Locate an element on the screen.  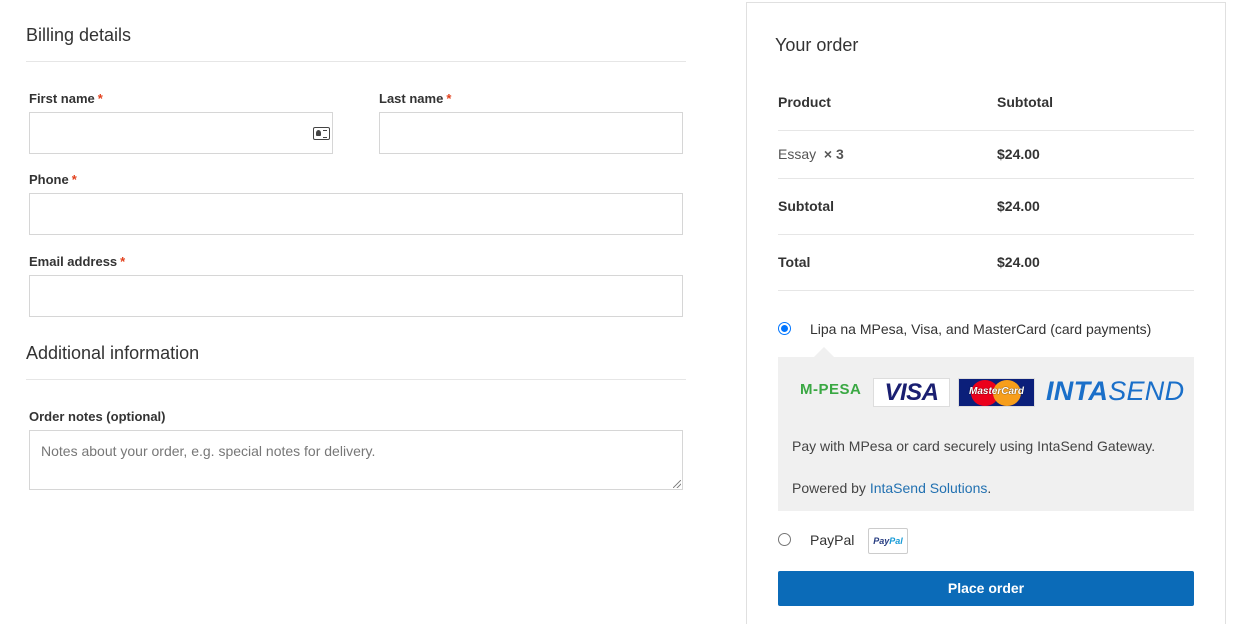
cart-item-subtotal: $24.00 is located at coordinates (1018, 154).